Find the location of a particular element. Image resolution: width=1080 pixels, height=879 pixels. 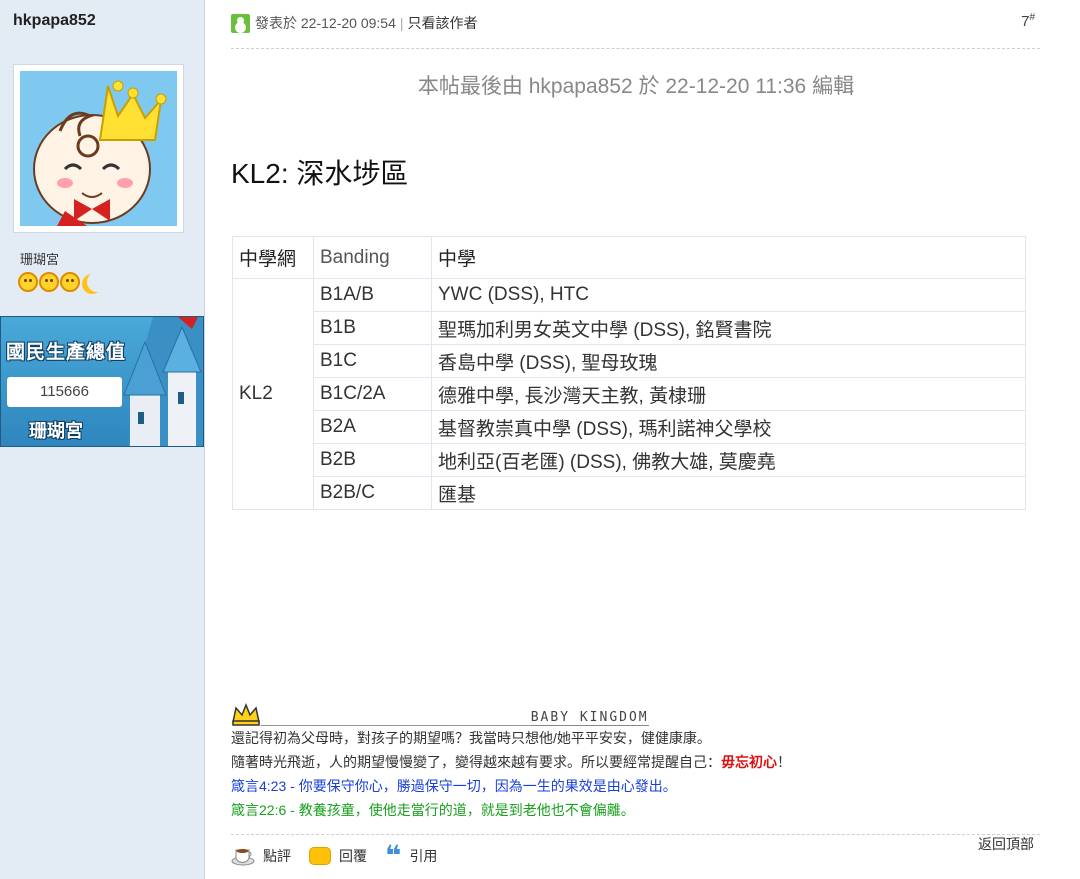

reply-label: 回覆 is located at coordinates (353, 856).